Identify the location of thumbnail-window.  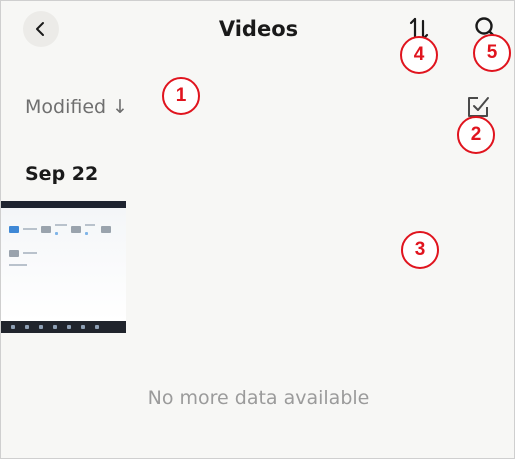
(63, 264).